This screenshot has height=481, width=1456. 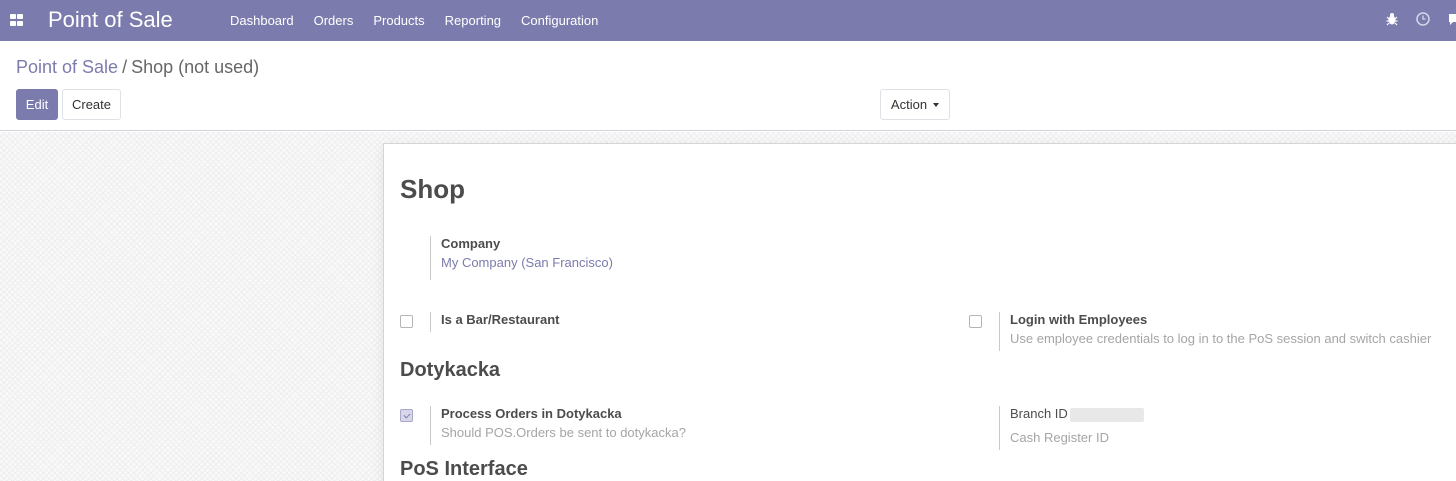 I want to click on menu-item-configuration: Configuration, so click(x=559, y=20).